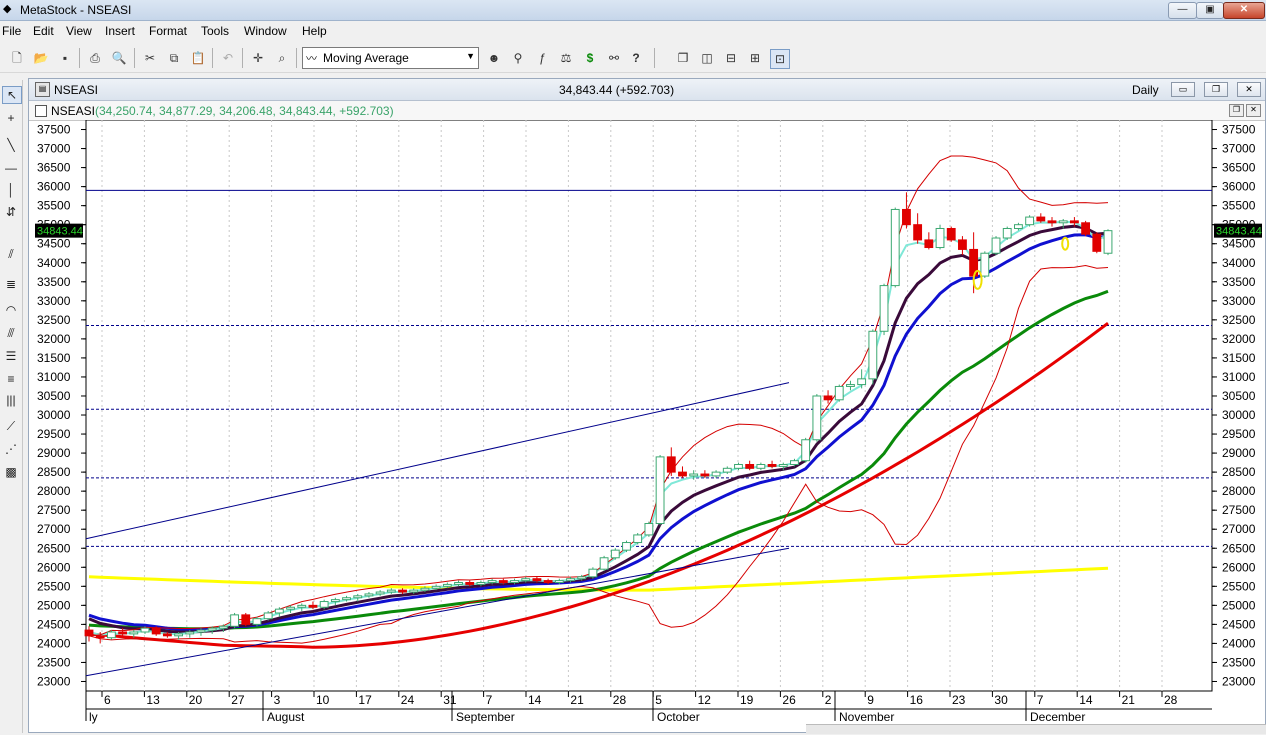 The height and width of the screenshot is (735, 1266). I want to click on minimize-button: —, so click(1182, 10).